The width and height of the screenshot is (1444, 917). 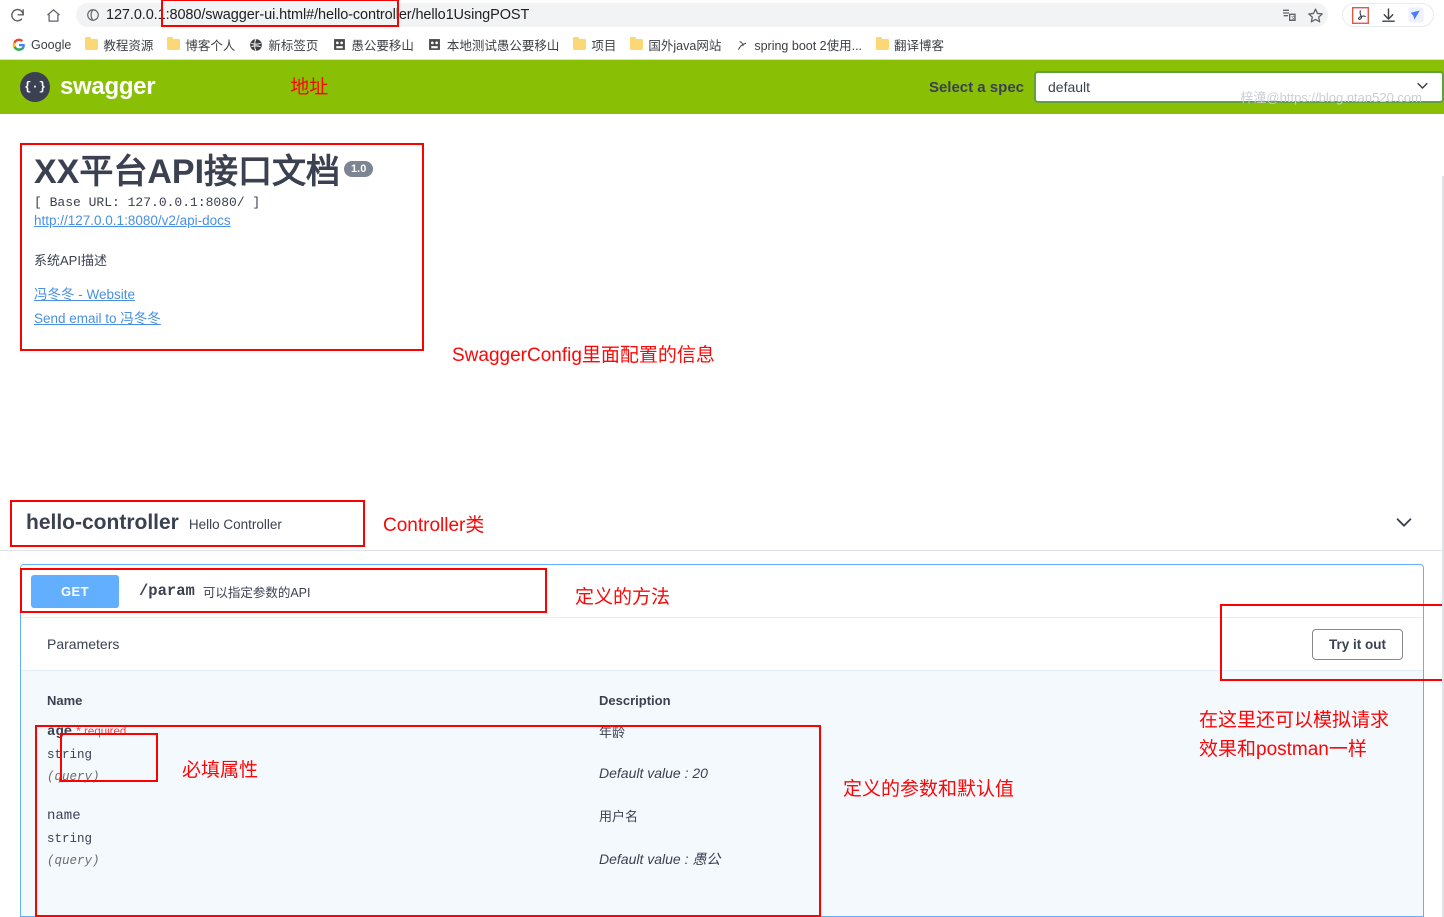 I want to click on parameters-header: Parameters Try it out, so click(x=722, y=644).